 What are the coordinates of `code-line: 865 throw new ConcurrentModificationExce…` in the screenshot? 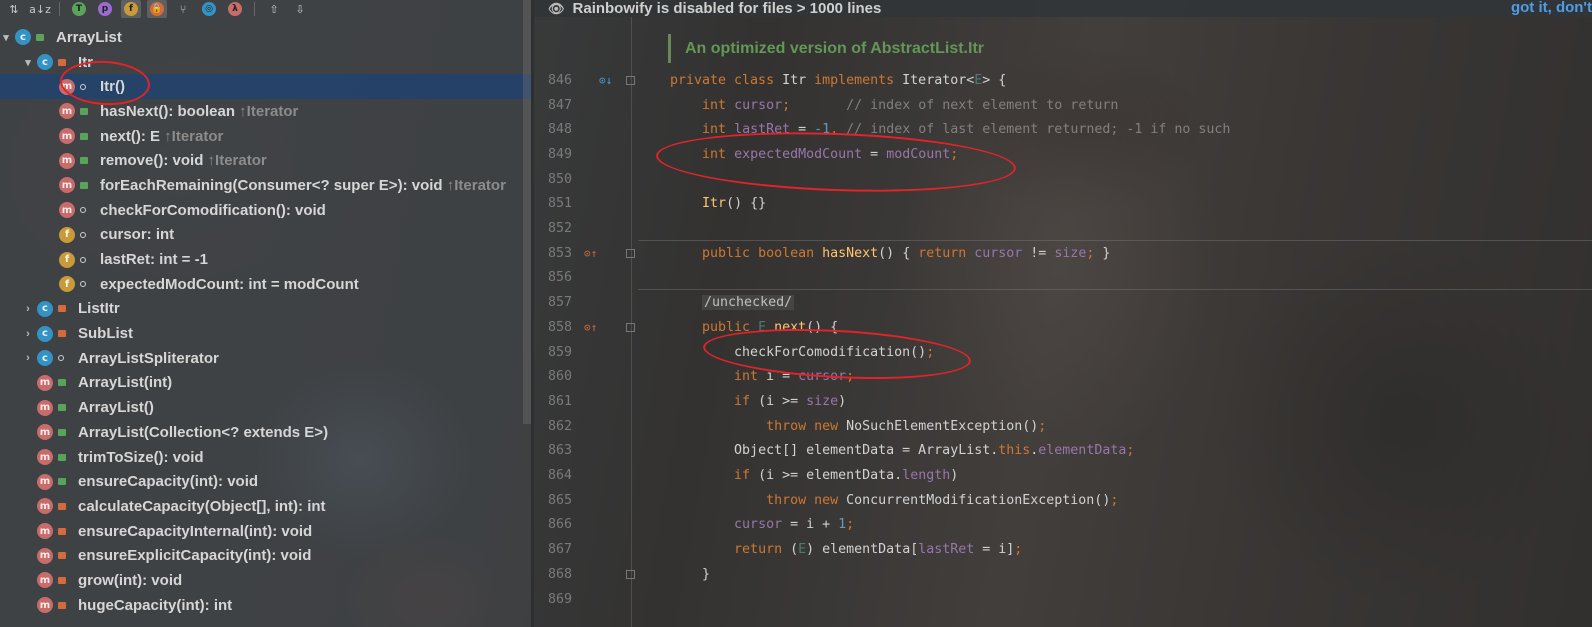 It's located at (1063, 500).